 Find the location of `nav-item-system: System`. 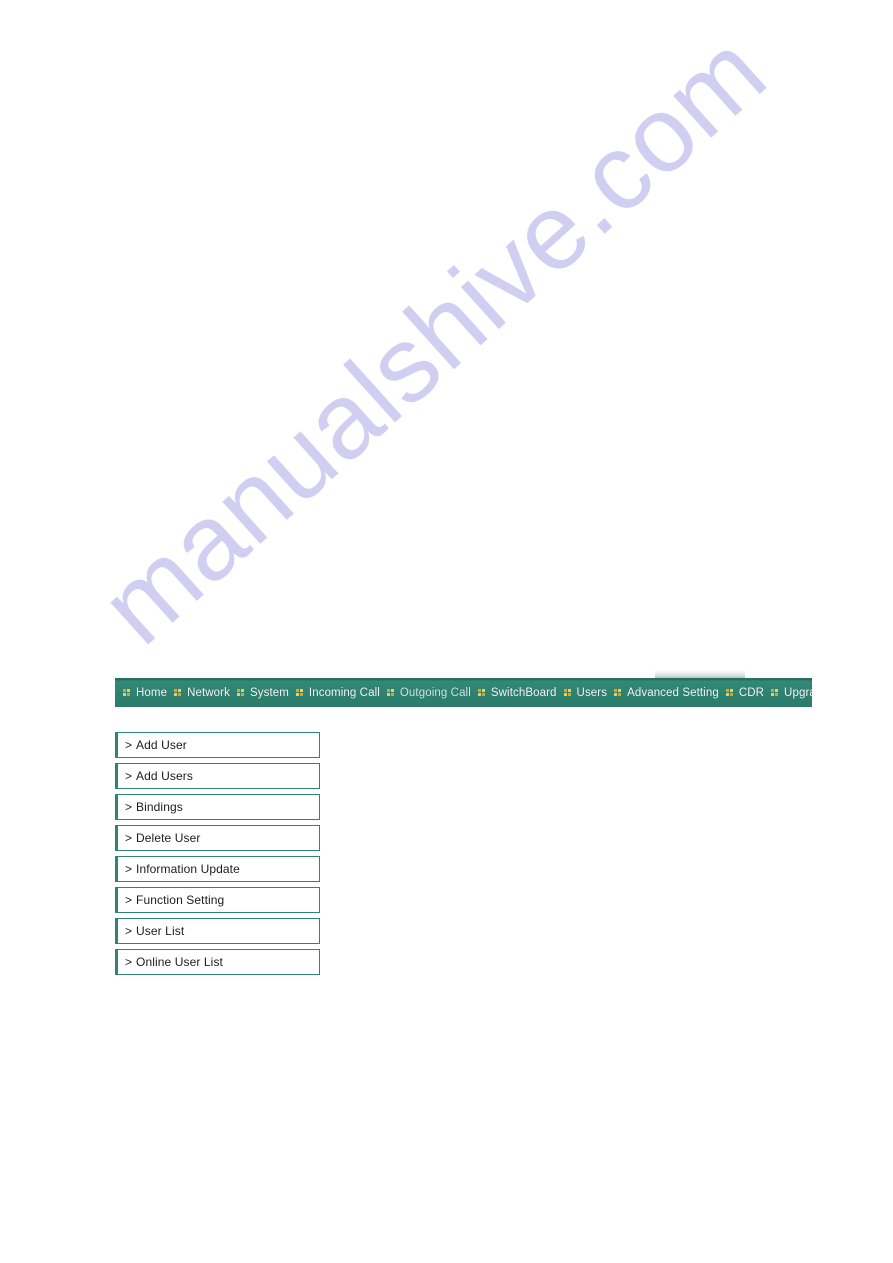

nav-item-system: System is located at coordinates (263, 692).